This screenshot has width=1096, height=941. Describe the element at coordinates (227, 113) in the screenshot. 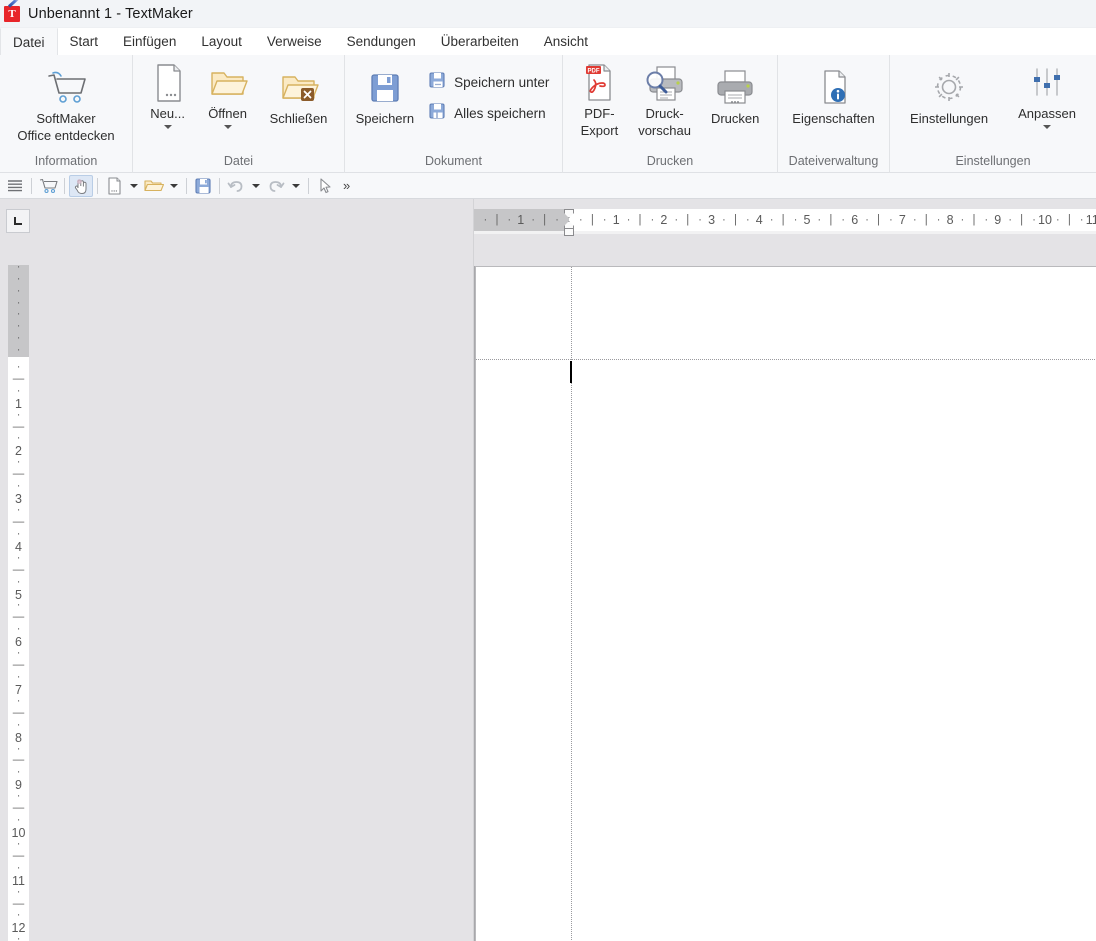

I see `open-label: Öffnen` at that location.